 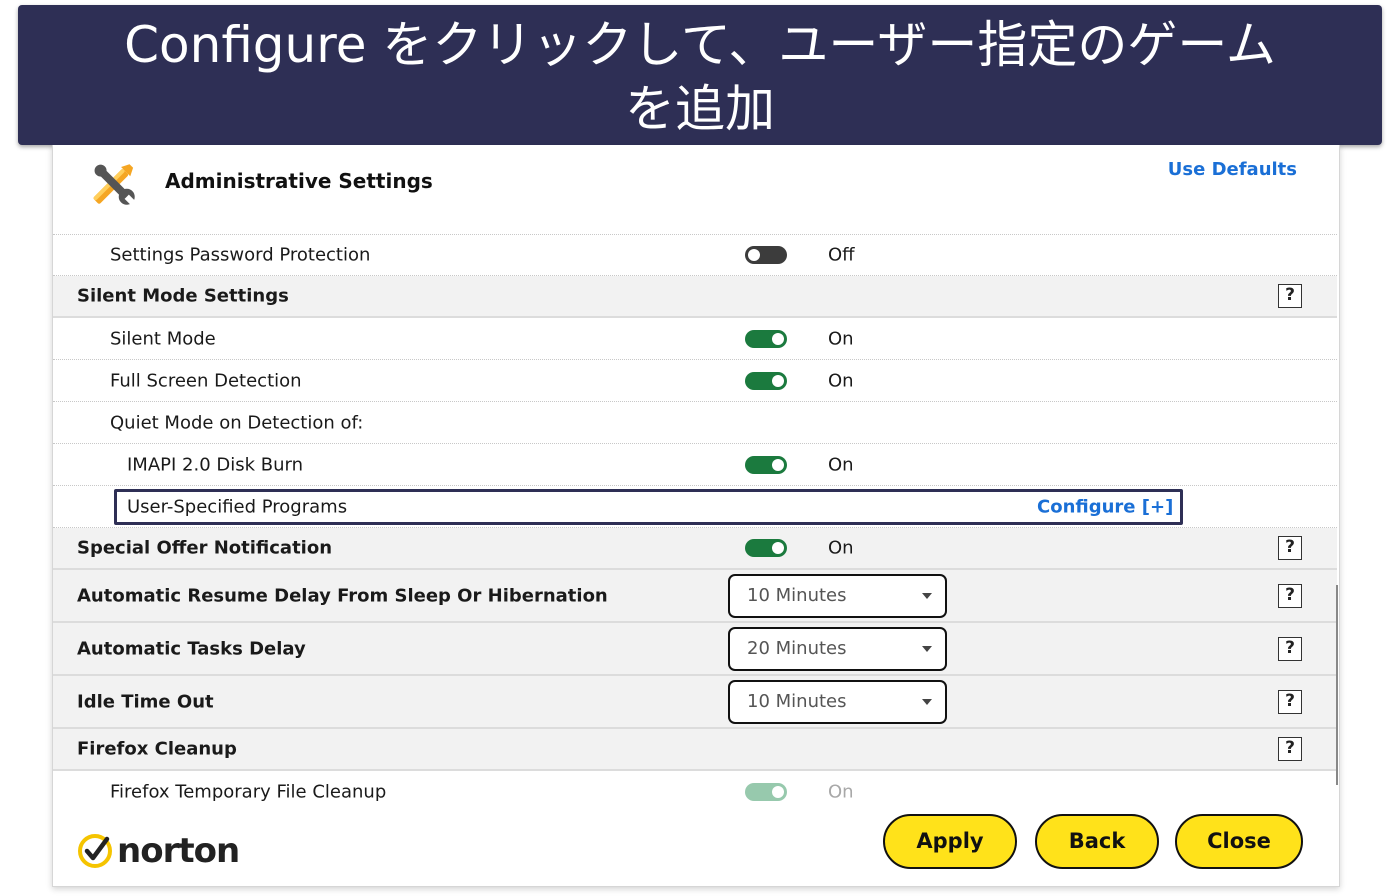 What do you see at coordinates (950, 841) in the screenshot?
I see `apply-button: Apply` at bounding box center [950, 841].